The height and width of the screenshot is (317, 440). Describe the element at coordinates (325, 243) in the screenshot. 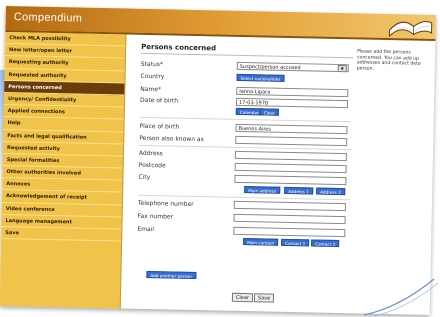

I see `contact-2-button: Contact 2` at that location.